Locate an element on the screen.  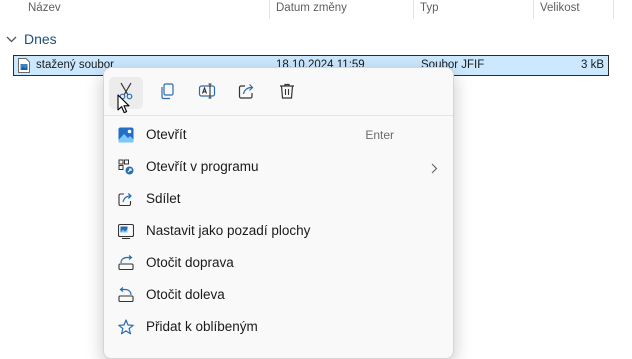
column-type: Typ is located at coordinates (474, 9).